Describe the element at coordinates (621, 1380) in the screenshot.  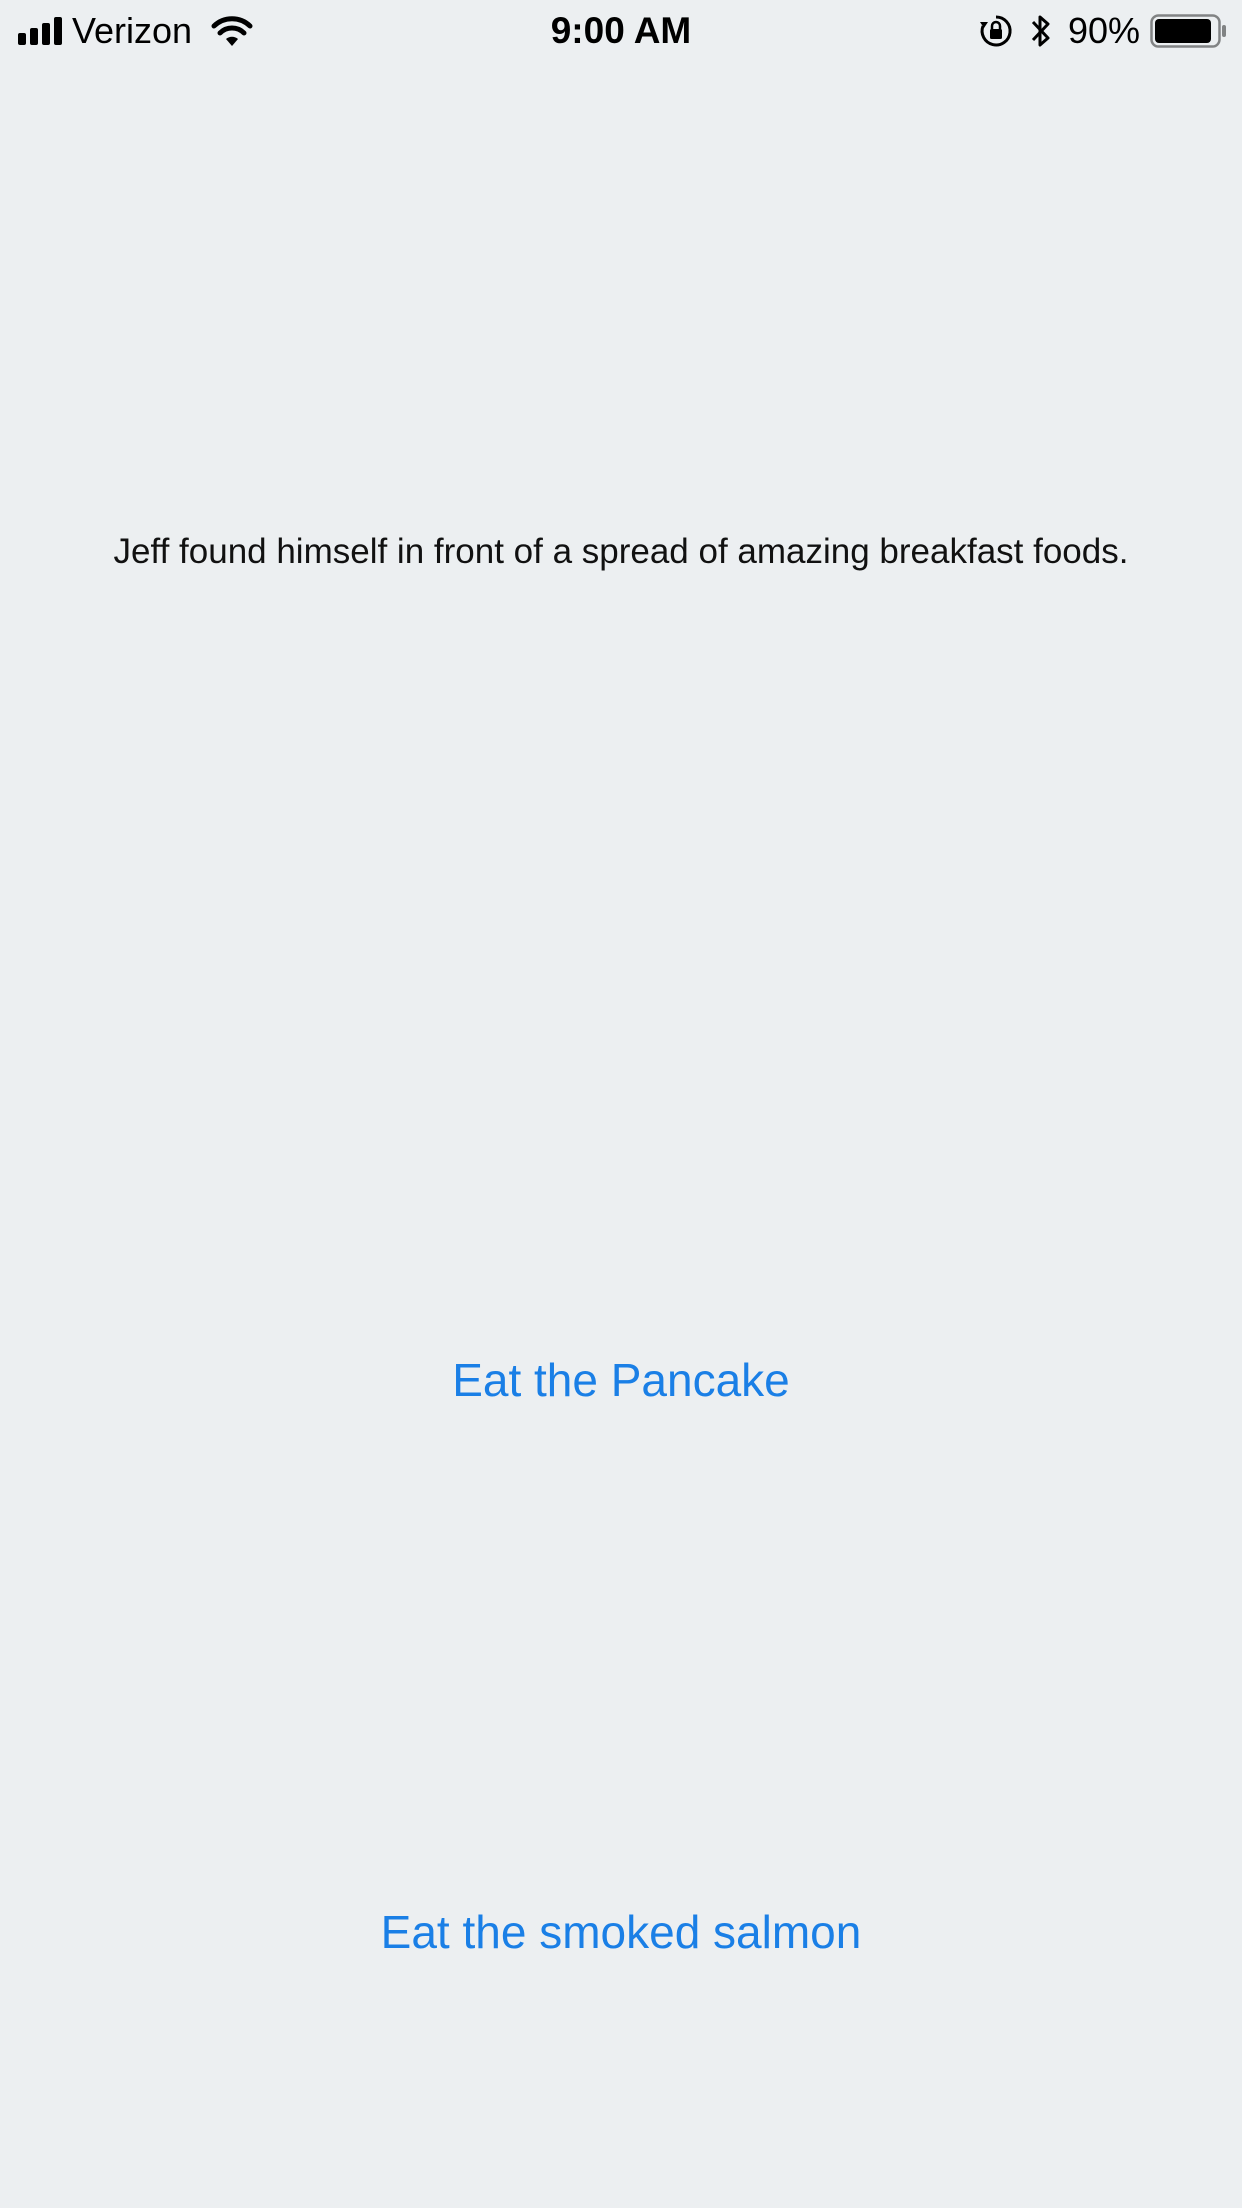
I see `choice-pancake-button: Eat the Pancake` at that location.